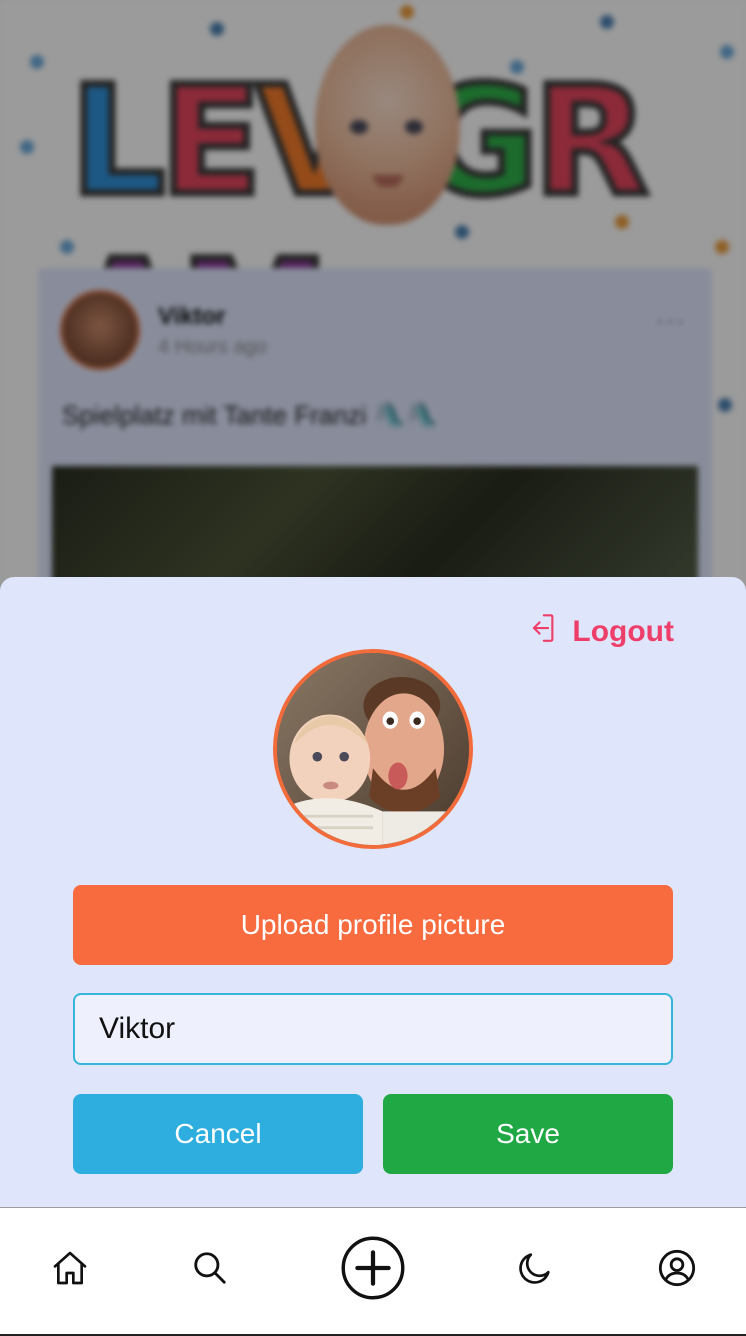 The height and width of the screenshot is (1336, 746). I want to click on profile-picture, so click(373, 749).